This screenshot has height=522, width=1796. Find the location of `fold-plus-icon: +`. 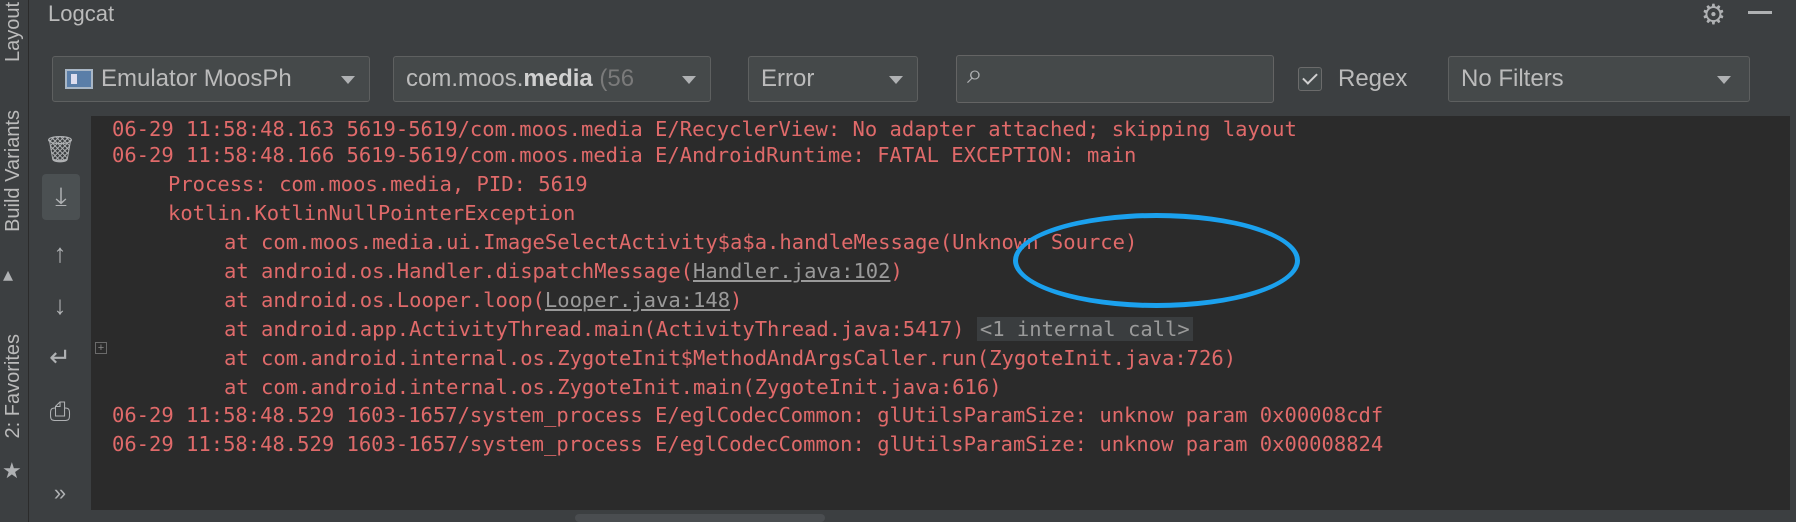

fold-plus-icon: + is located at coordinates (101, 348).